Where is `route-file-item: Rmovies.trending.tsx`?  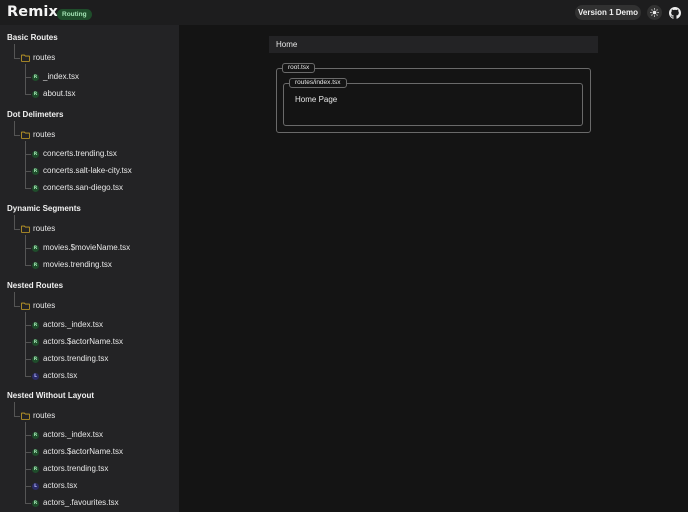
route-file-item: Rmovies.trending.tsx is located at coordinates (72, 265).